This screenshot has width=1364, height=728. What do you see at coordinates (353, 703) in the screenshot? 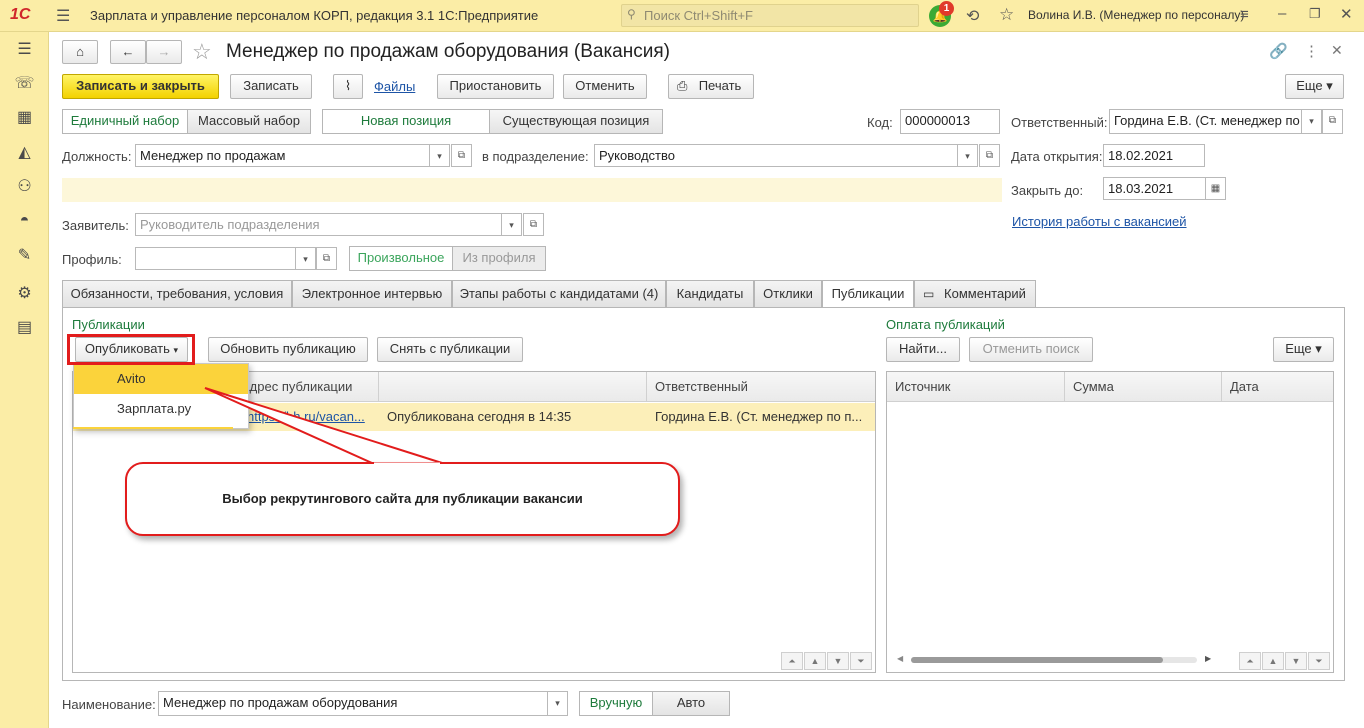
I see `name-field: Менеджер по продажам оборудования` at bounding box center [353, 703].